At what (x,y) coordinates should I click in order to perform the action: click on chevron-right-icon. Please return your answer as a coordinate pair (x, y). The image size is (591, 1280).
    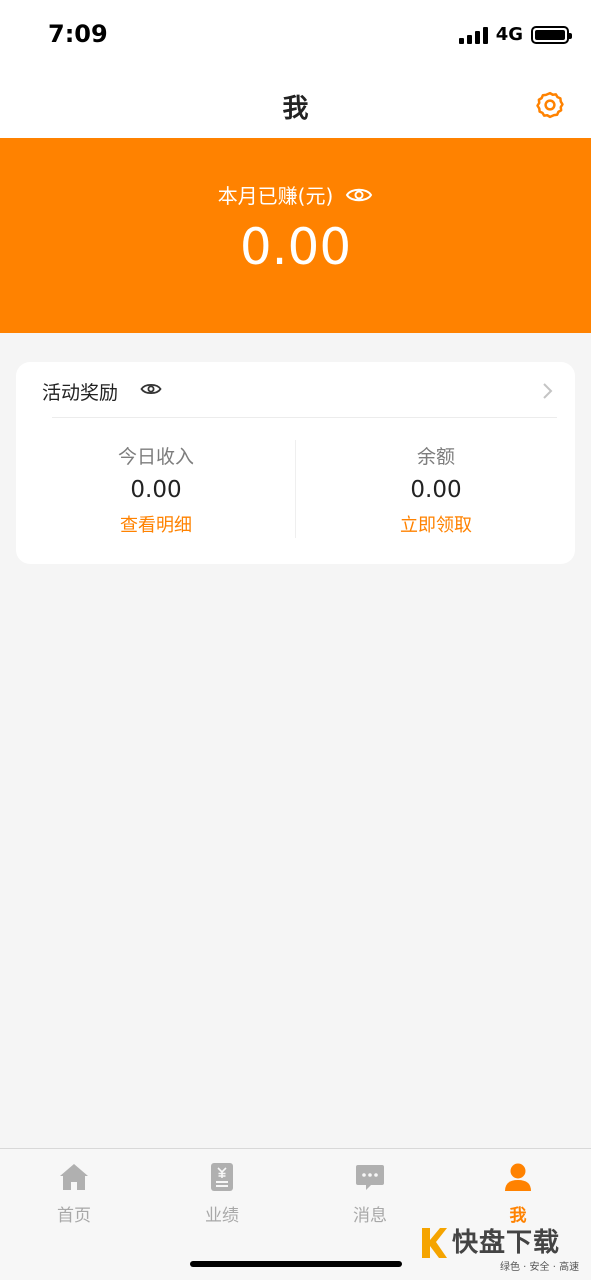
    Looking at the image, I should click on (548, 391).